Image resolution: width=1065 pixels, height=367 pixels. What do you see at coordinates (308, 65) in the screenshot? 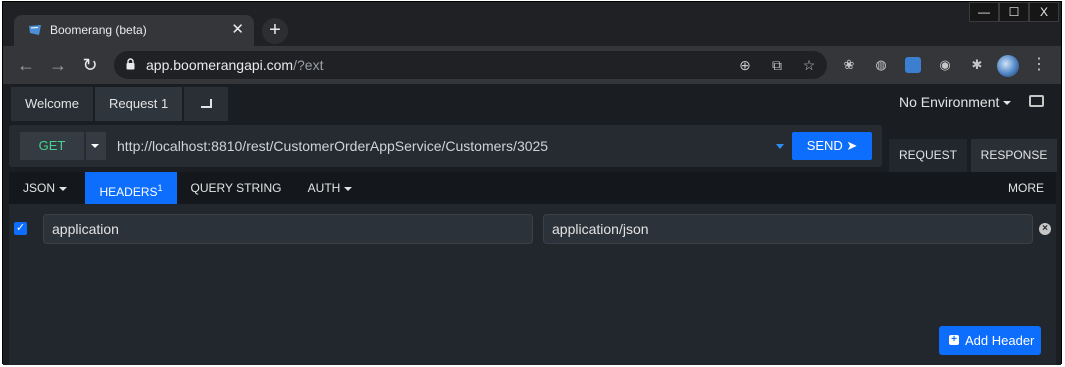
I see `url-path: /?ext` at bounding box center [308, 65].